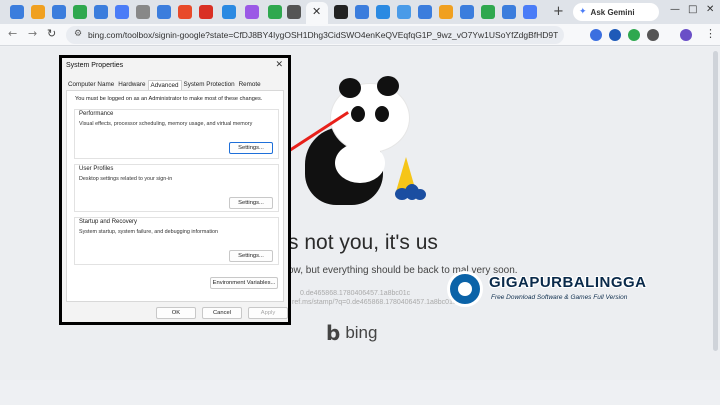 The height and width of the screenshot is (405, 720). What do you see at coordinates (710, 33) in the screenshot?
I see `menu-icon: ⋮` at bounding box center [710, 33].